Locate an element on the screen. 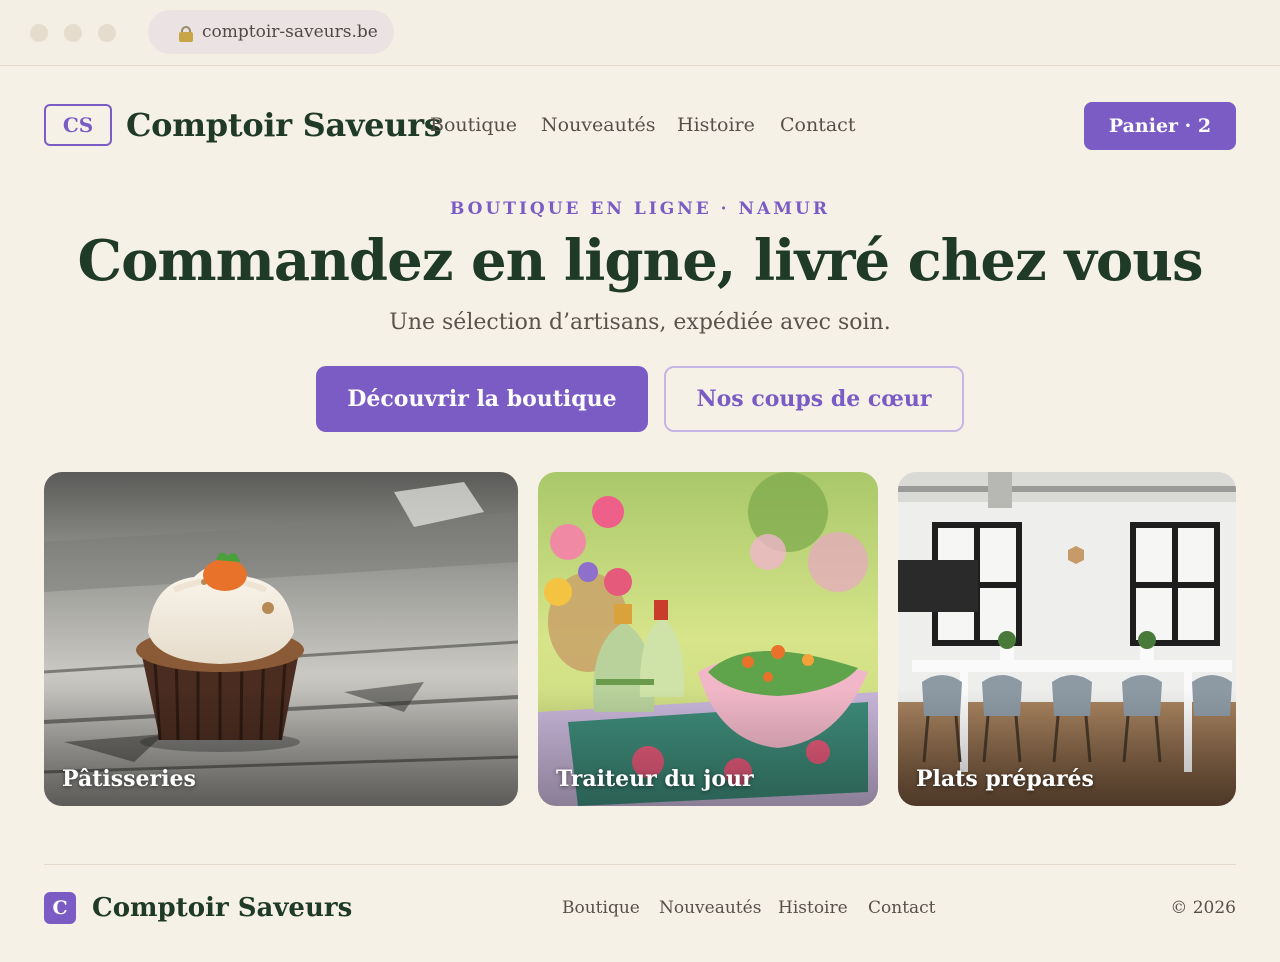  category-card-patisseries: Pâtisseries is located at coordinates (281, 639).